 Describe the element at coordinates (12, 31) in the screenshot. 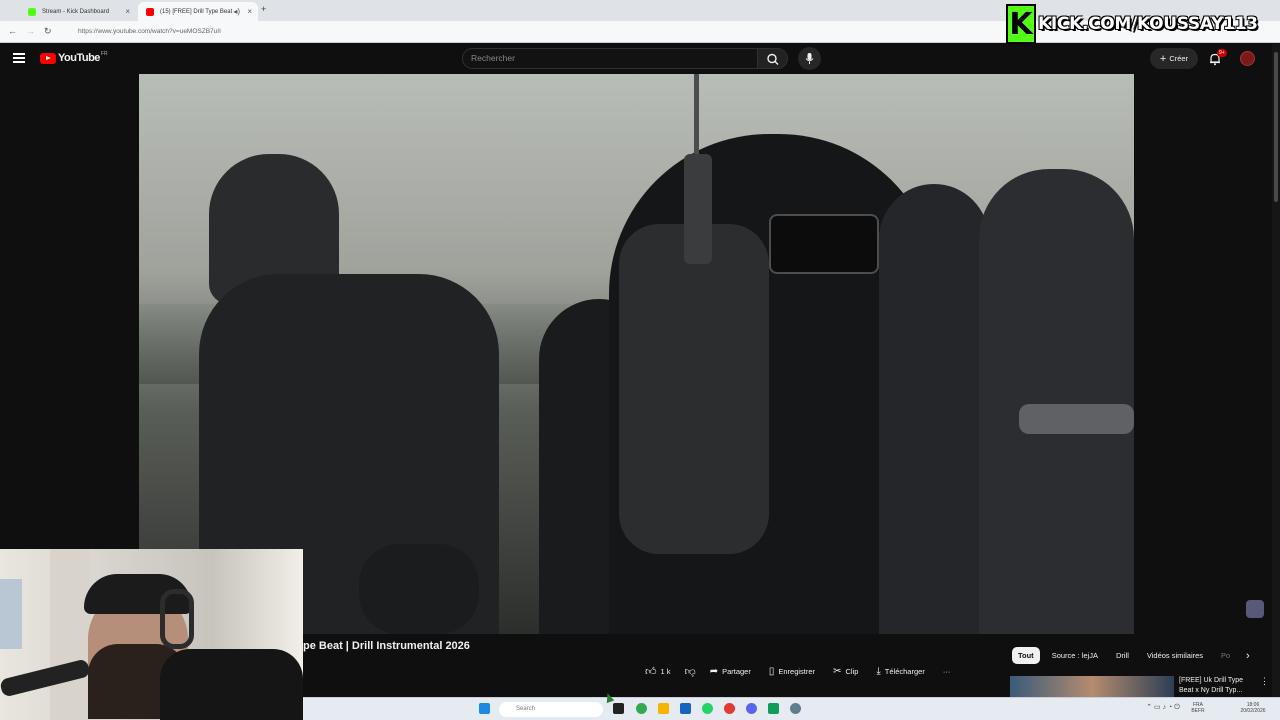

I see `back-arrow-icon: ←` at that location.